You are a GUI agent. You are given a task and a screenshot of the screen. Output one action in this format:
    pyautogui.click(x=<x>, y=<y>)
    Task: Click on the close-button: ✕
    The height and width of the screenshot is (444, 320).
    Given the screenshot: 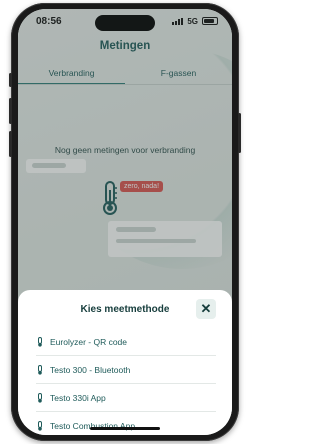 What is the action you would take?
    pyautogui.click(x=206, y=309)
    